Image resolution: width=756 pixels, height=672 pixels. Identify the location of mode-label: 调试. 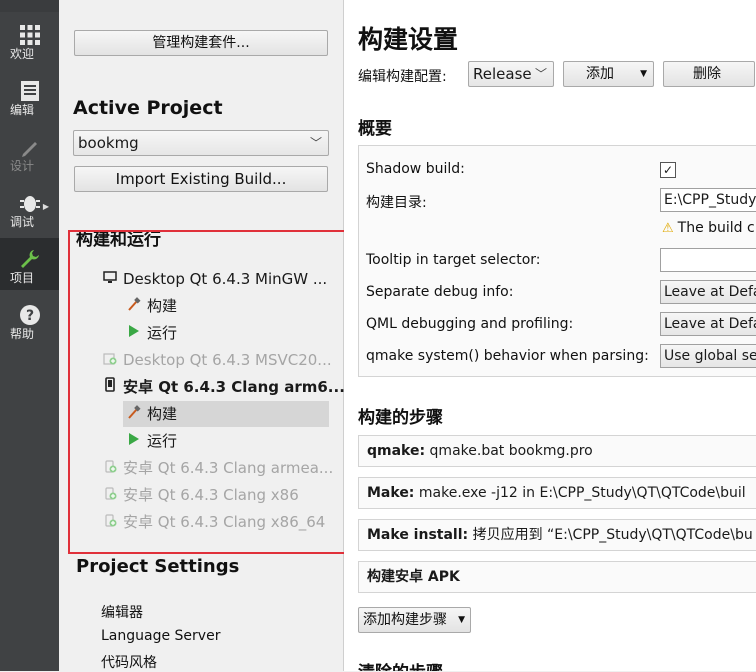
(22, 222).